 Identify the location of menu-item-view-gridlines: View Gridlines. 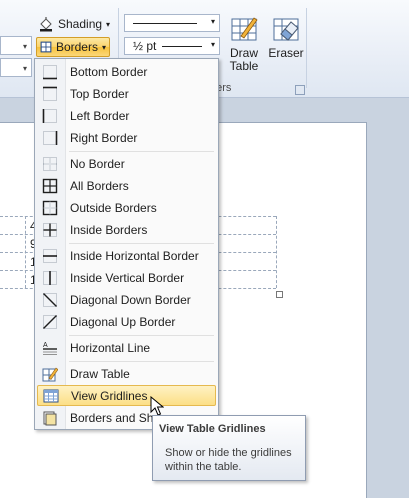
(126, 395).